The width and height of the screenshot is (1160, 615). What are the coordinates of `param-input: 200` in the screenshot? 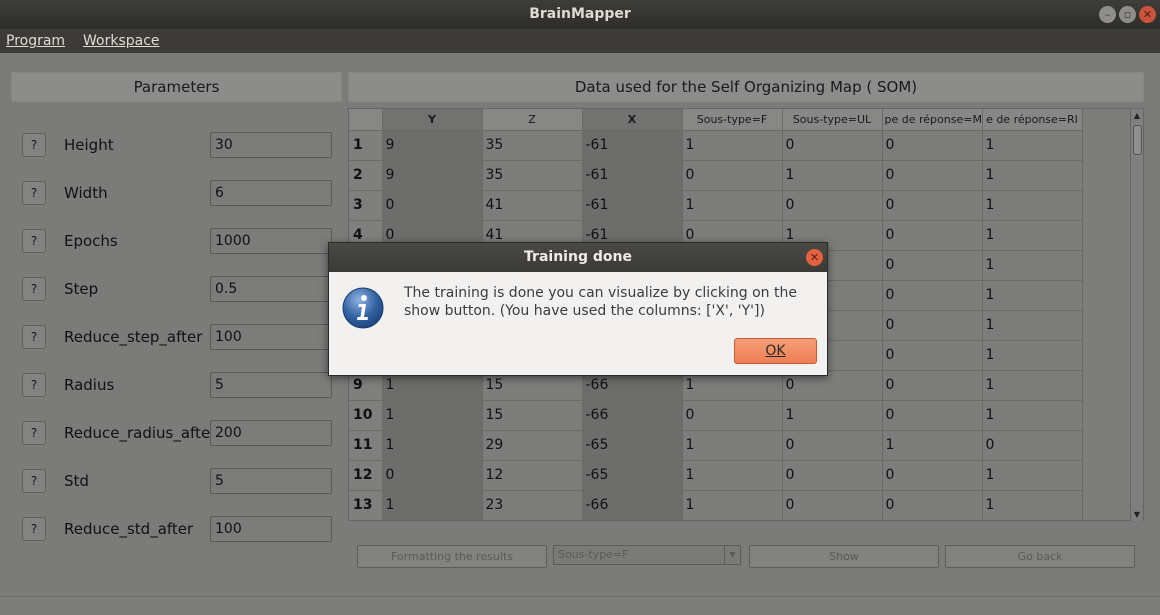 It's located at (271, 433).